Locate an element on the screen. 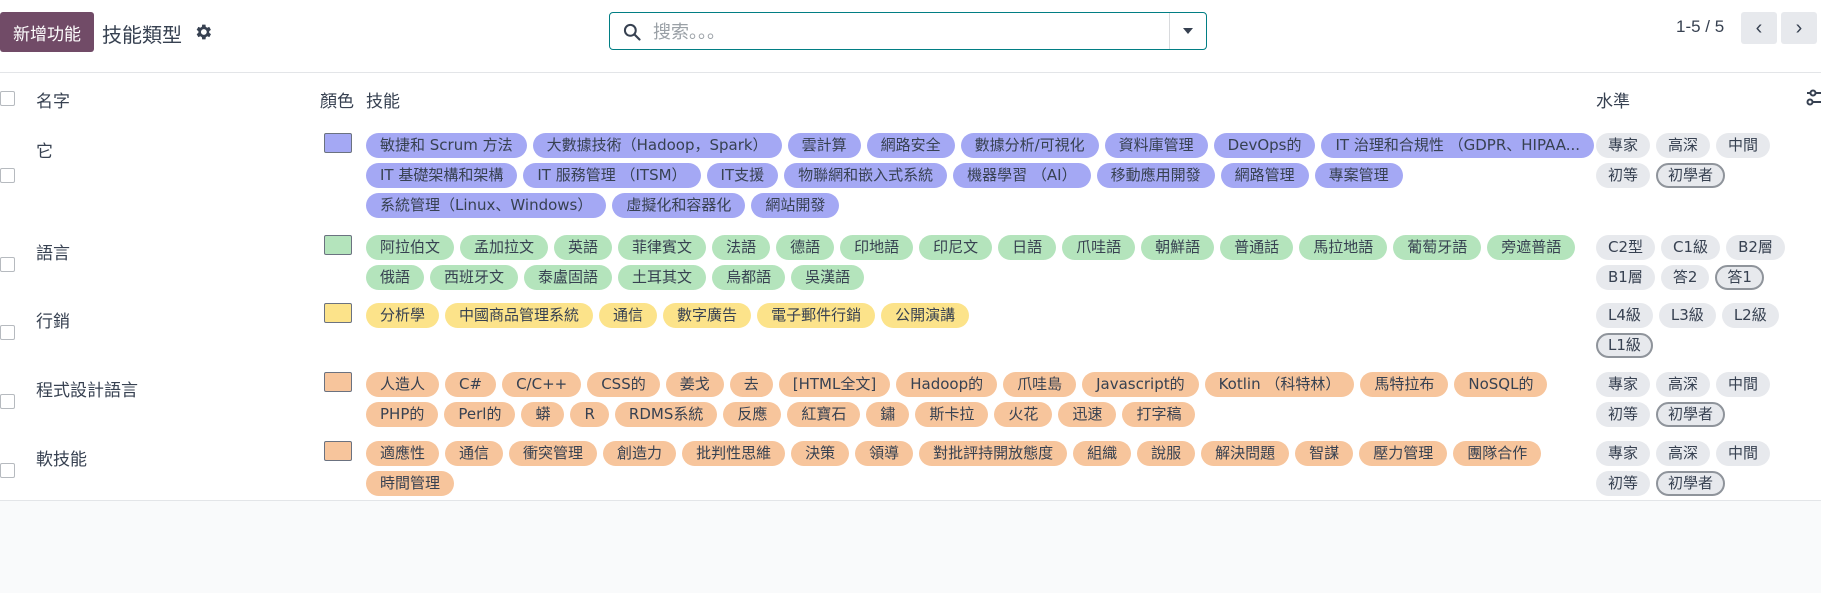 This screenshot has height=593, width=1821. skill-tag: R is located at coordinates (589, 414).